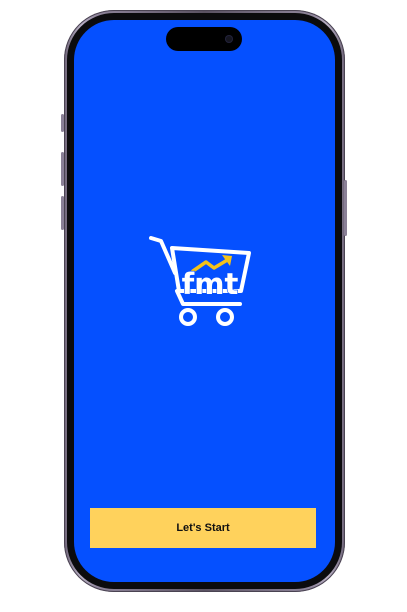 Image resolution: width=407 pixels, height=612 pixels. I want to click on dynamic-island, so click(204, 39).